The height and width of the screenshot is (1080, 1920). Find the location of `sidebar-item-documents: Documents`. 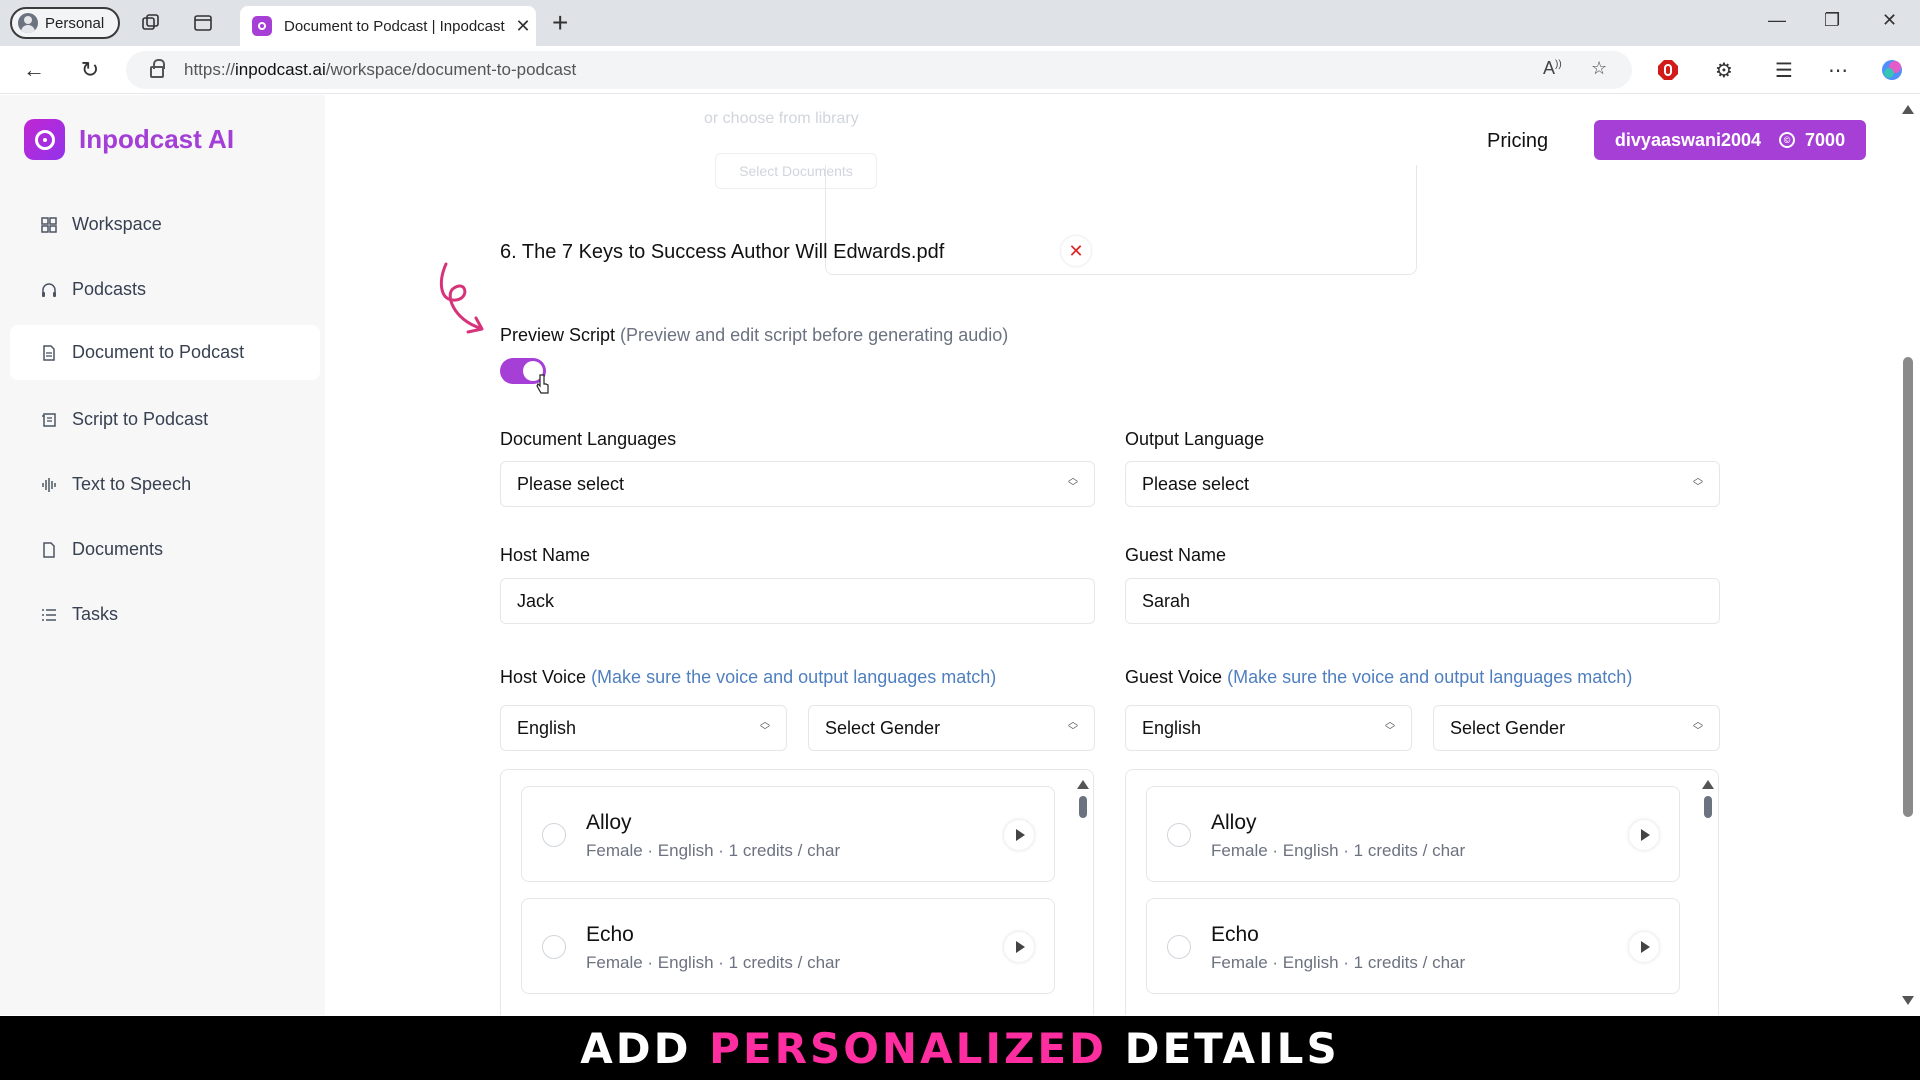

sidebar-item-documents: Documents is located at coordinates (165, 549).